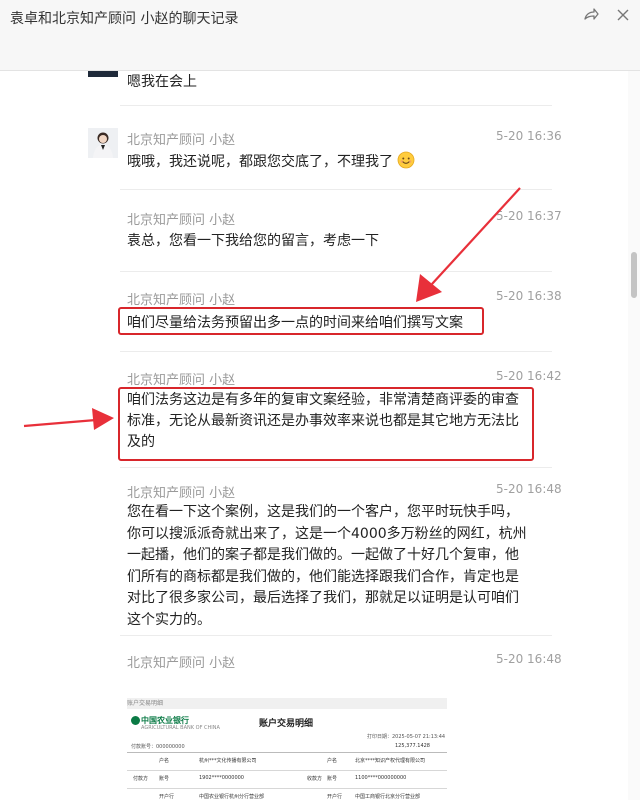  What do you see at coordinates (468, 244) in the screenshot?
I see `arrow-diagonal` at bounding box center [468, 244].